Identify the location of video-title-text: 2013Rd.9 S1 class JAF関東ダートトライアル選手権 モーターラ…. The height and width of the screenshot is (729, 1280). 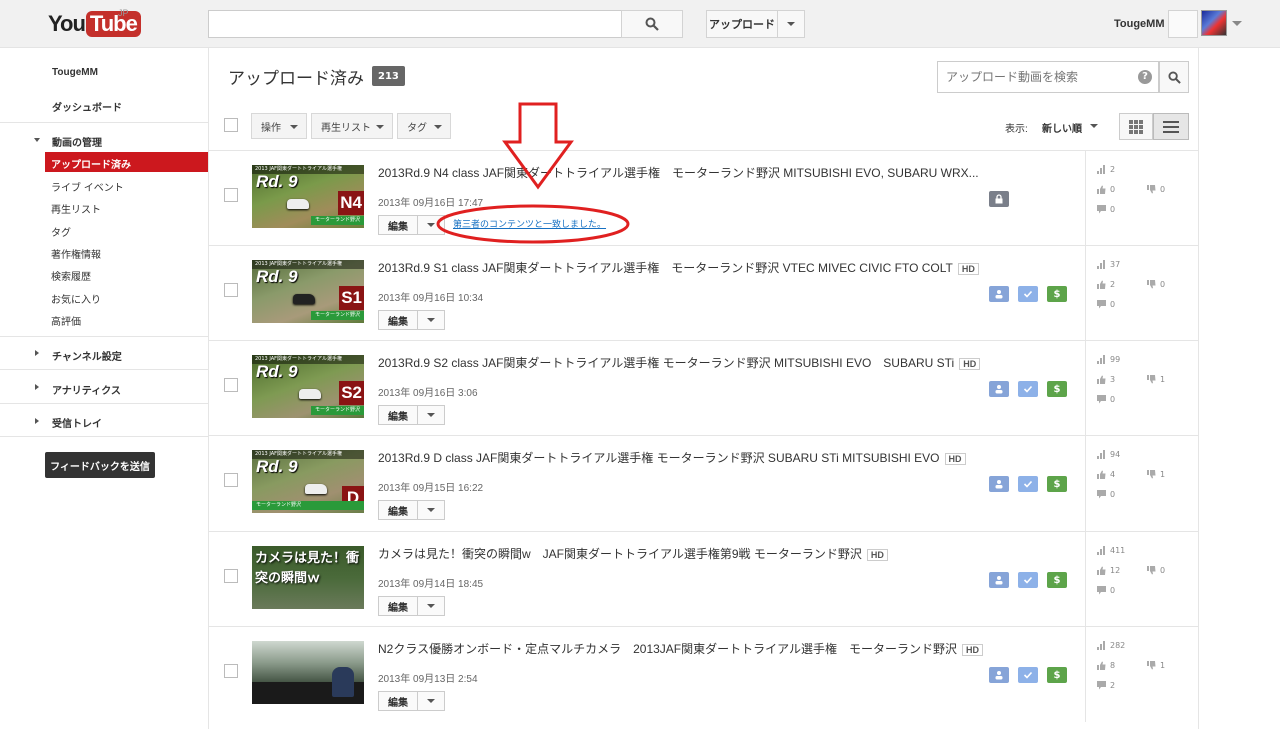
(665, 268).